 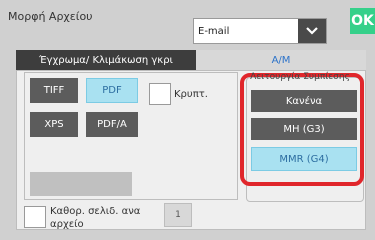 What do you see at coordinates (160, 94) in the screenshot?
I see `encrypt-checkbox` at bounding box center [160, 94].